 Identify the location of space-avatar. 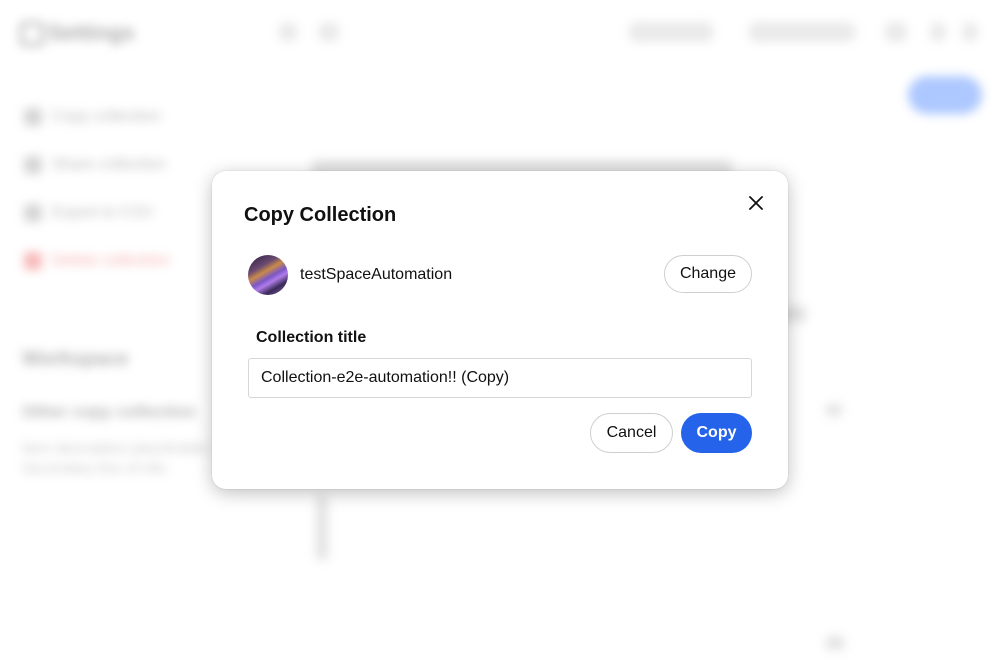
(268, 275).